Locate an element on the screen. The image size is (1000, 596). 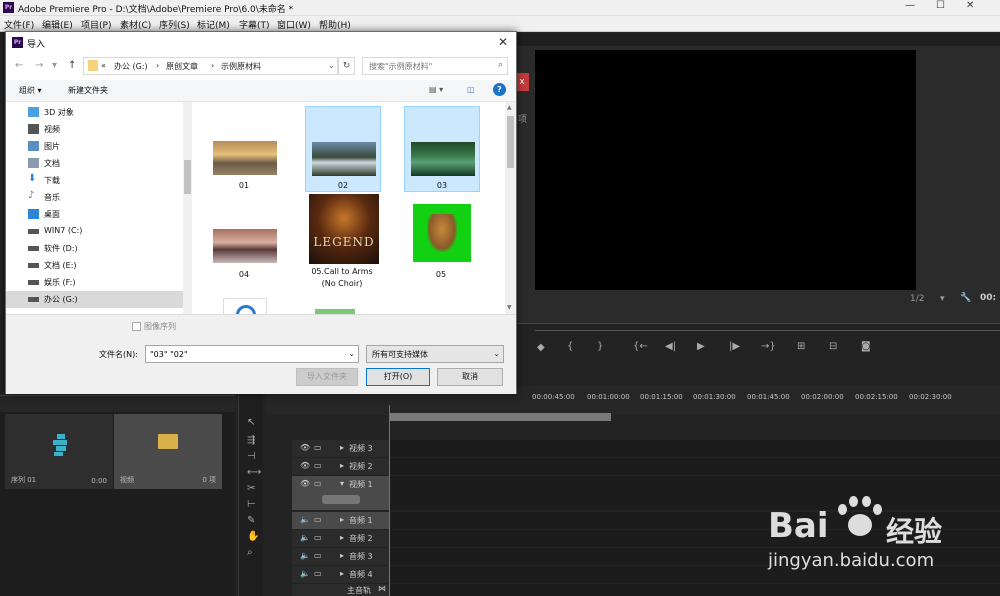
menu-file: 文件(F) is located at coordinates (19, 24).